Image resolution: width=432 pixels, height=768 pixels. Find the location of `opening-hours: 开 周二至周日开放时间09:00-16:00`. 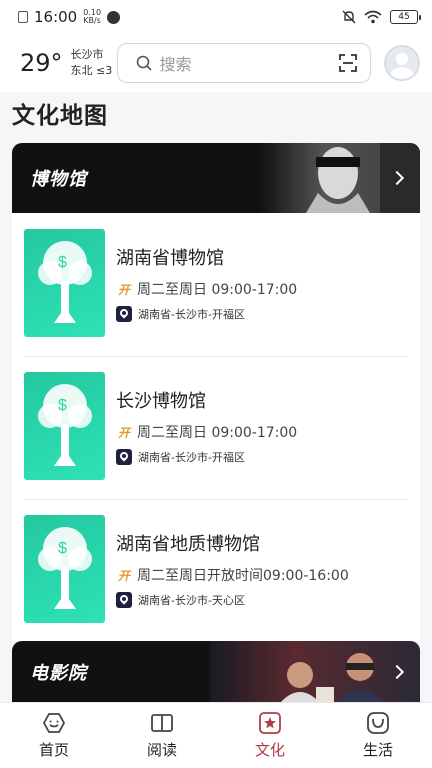

opening-hours: 开 周二至周日开放时间09:00-16:00 is located at coordinates (232, 575).